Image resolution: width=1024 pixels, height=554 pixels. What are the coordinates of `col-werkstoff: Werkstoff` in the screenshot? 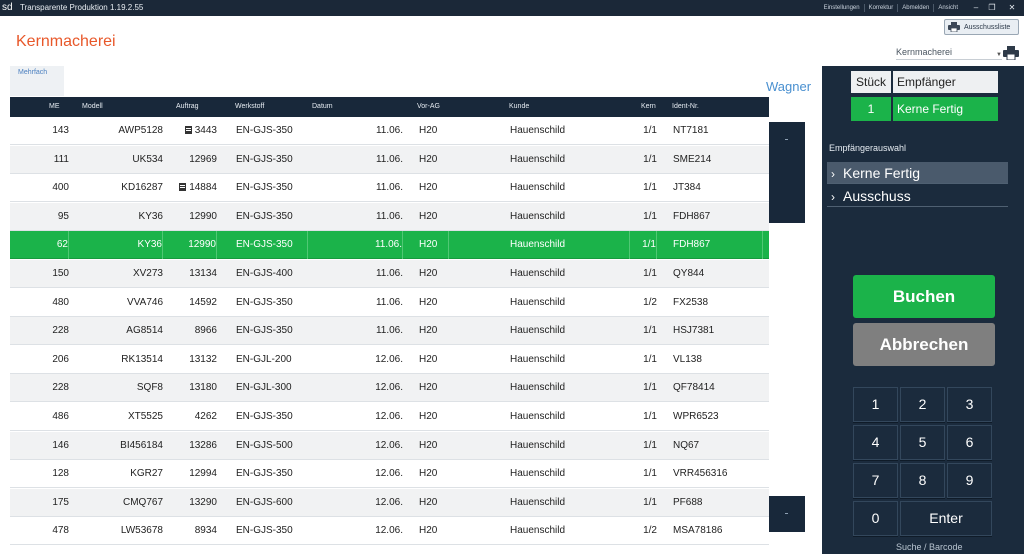 It's located at (249, 107).